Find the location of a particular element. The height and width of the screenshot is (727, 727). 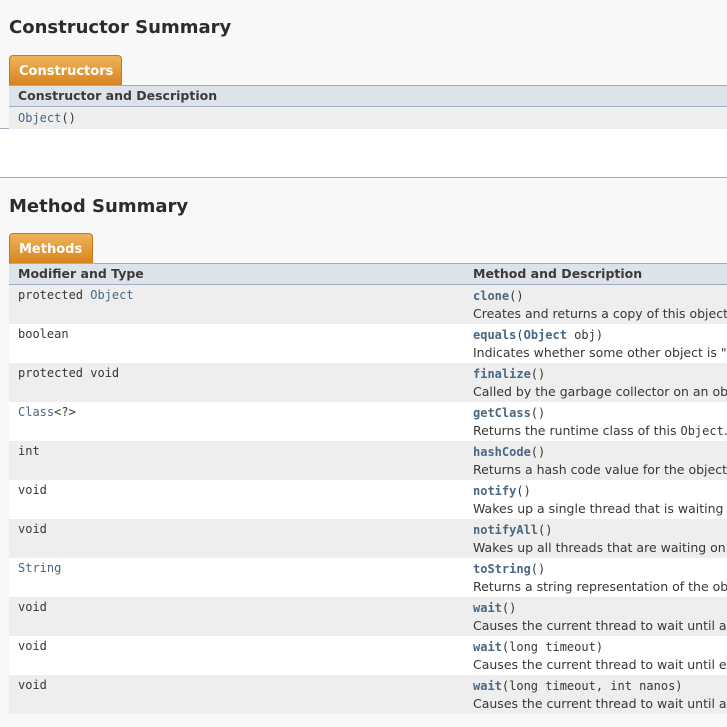

method-params: (long timeout, int nanos) is located at coordinates (592, 686).